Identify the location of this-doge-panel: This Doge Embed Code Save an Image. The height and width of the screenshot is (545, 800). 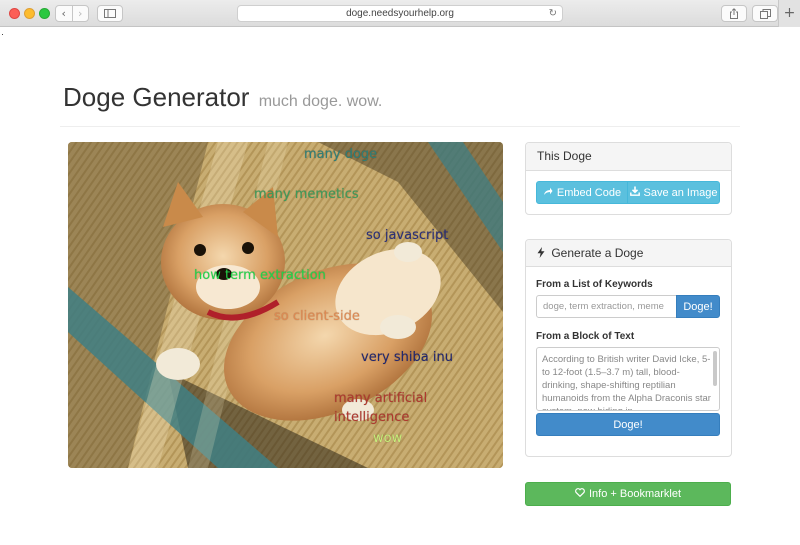
(628, 178).